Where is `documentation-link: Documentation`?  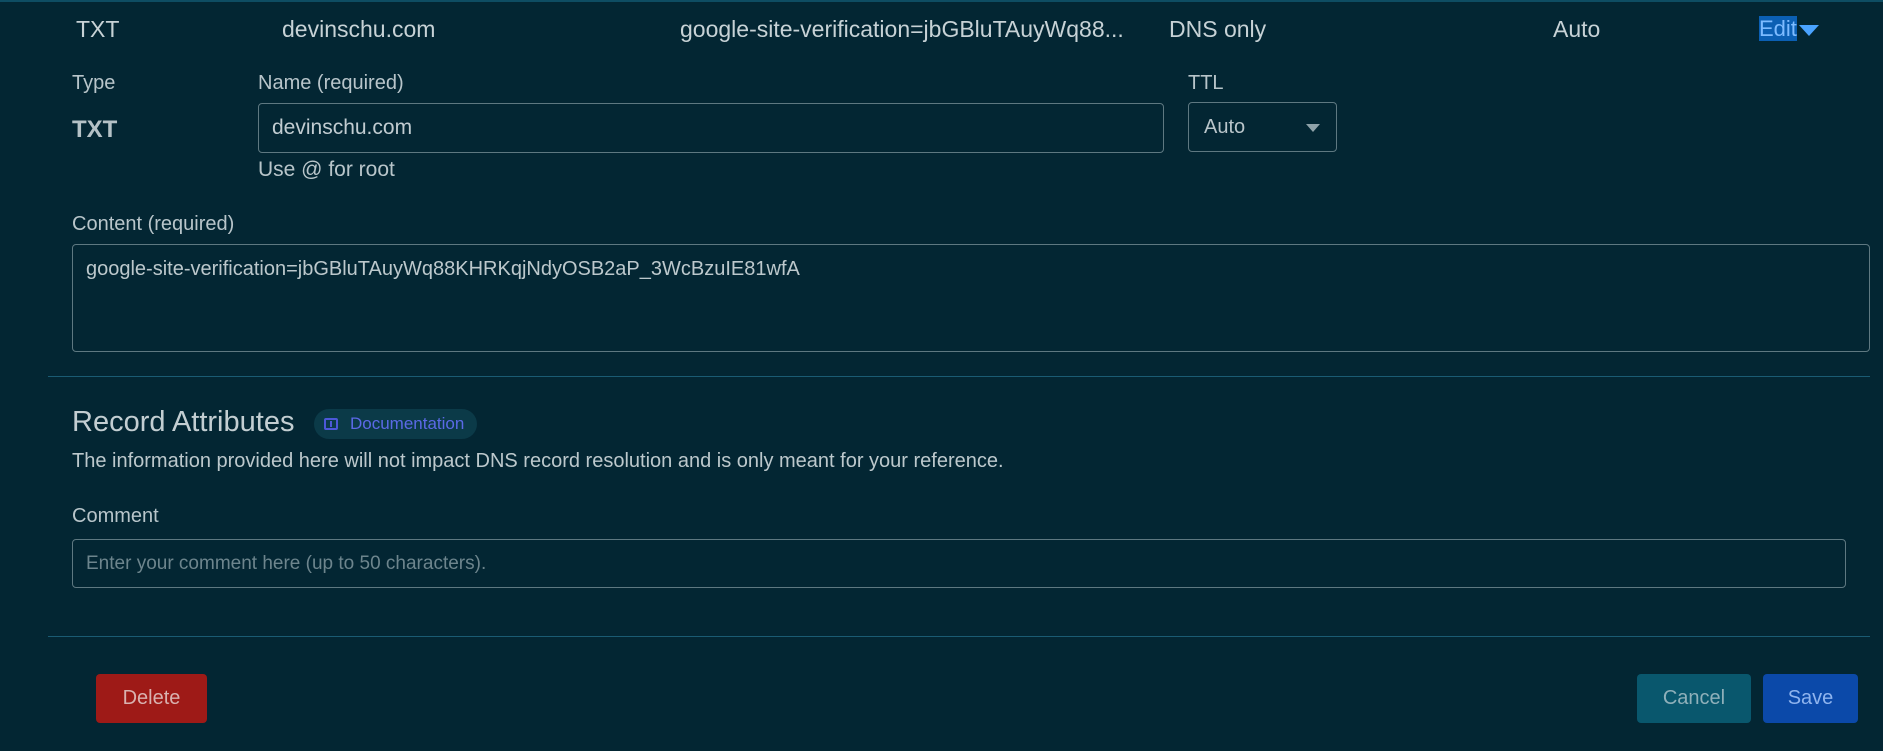 documentation-link: Documentation is located at coordinates (396, 424).